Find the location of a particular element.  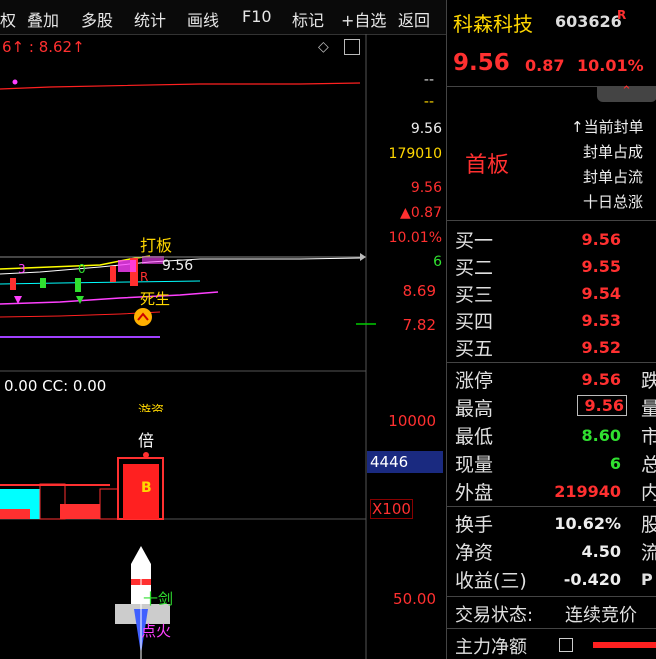

window-toggle-icon is located at coordinates (352, 47).